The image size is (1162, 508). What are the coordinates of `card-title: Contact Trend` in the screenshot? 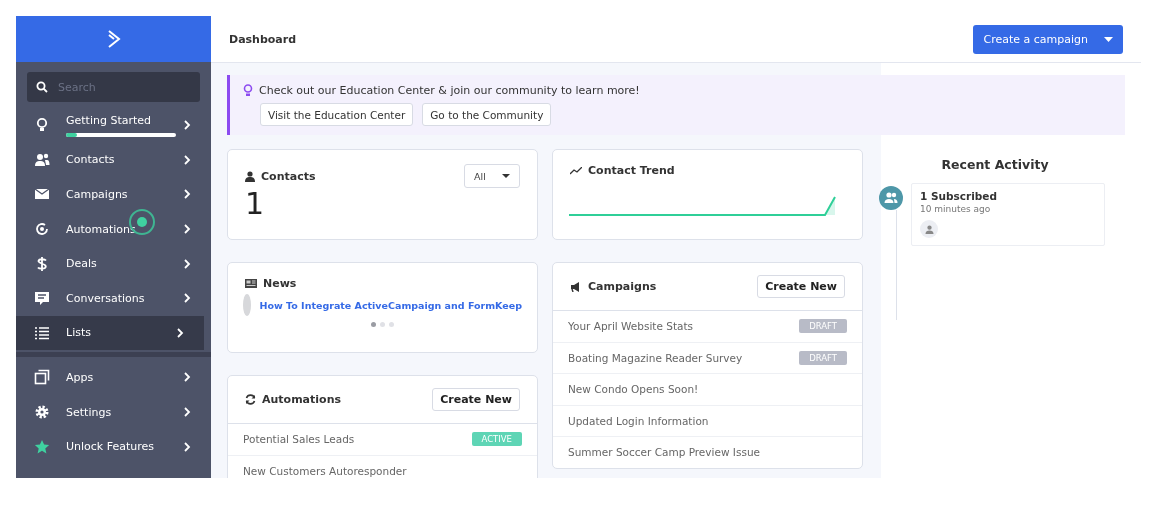 It's located at (631, 170).